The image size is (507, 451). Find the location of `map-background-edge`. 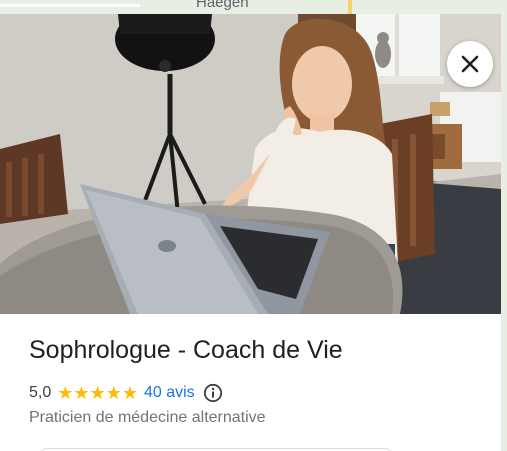

map-background-edge is located at coordinates (504, 232).